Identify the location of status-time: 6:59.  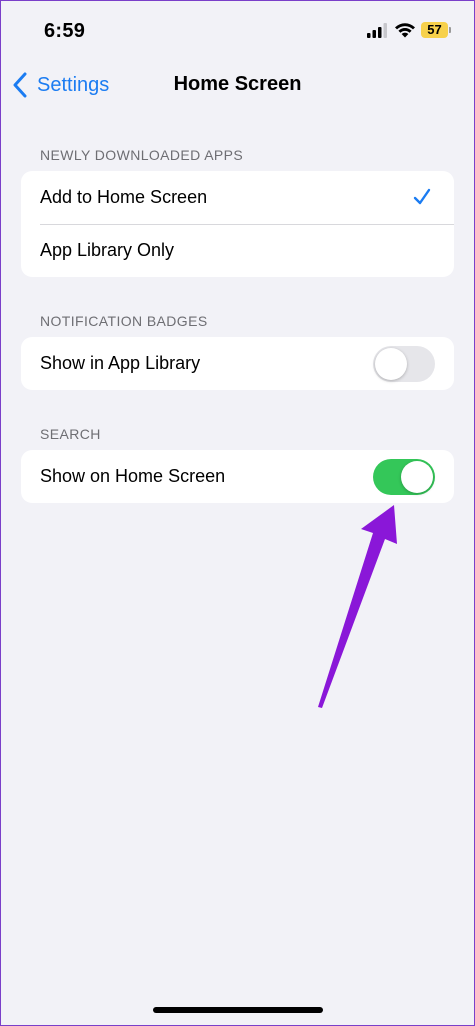
(65, 31).